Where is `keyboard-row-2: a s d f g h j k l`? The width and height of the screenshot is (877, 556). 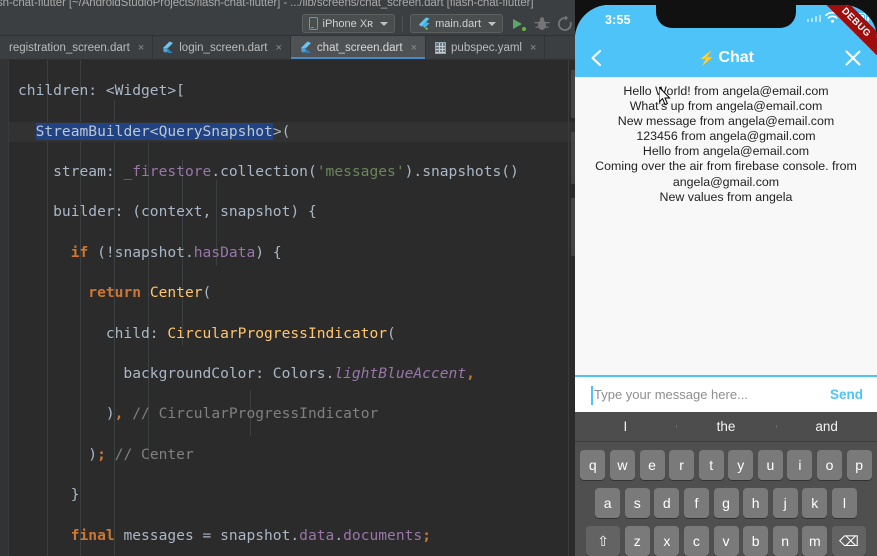
keyboard-row-2: a s d f g h j k l is located at coordinates (726, 503).